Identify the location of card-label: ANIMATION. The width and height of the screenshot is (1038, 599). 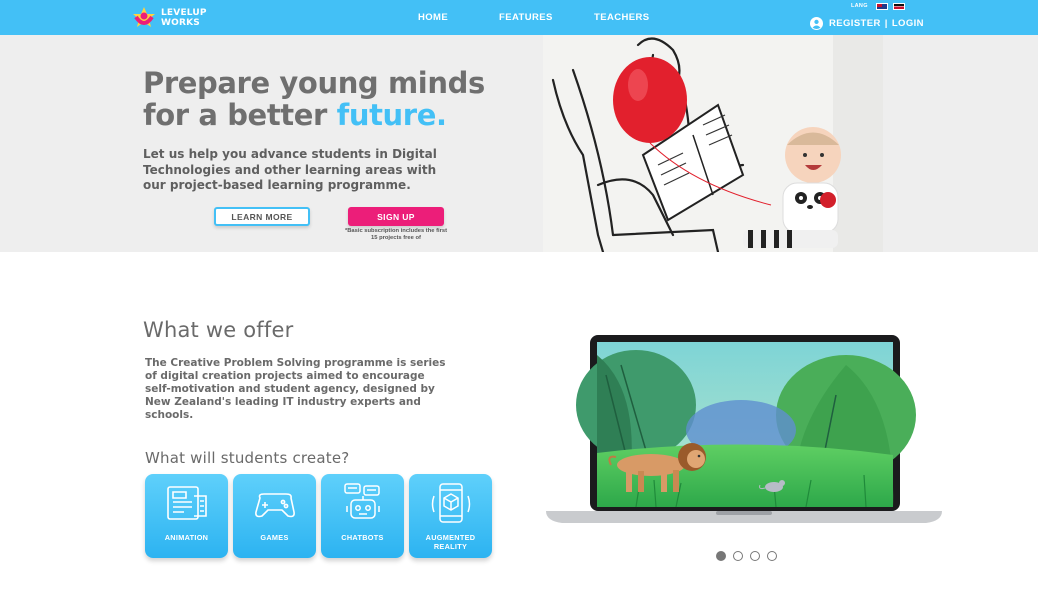
(186, 537).